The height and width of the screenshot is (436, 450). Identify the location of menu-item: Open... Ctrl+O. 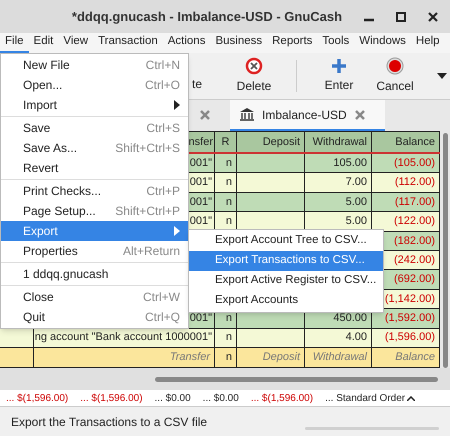
(94, 85).